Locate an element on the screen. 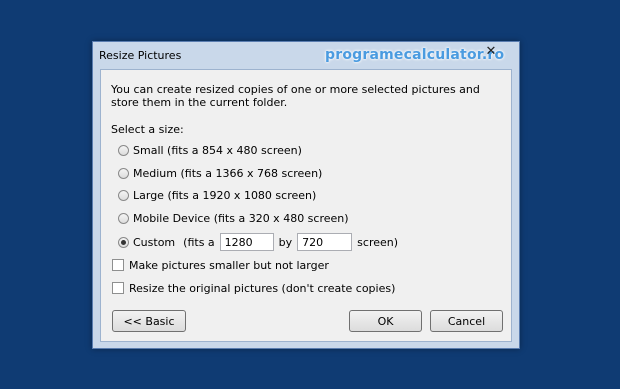  custom-by-label: by is located at coordinates (285, 242).